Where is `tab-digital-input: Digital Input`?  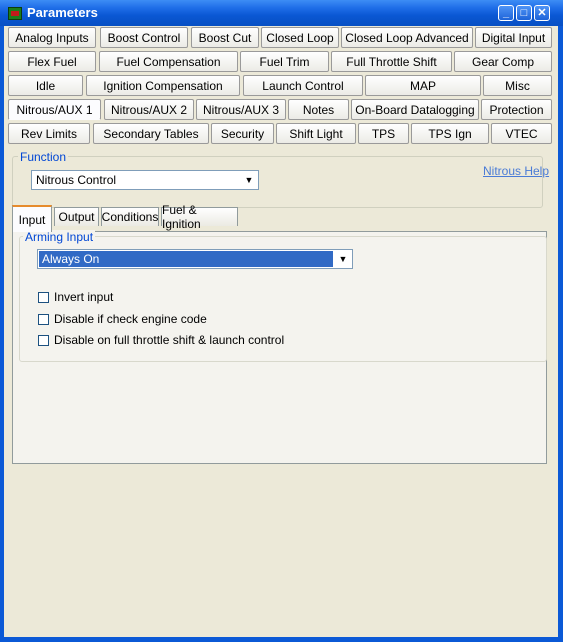
tab-digital-input: Digital Input is located at coordinates (513, 37).